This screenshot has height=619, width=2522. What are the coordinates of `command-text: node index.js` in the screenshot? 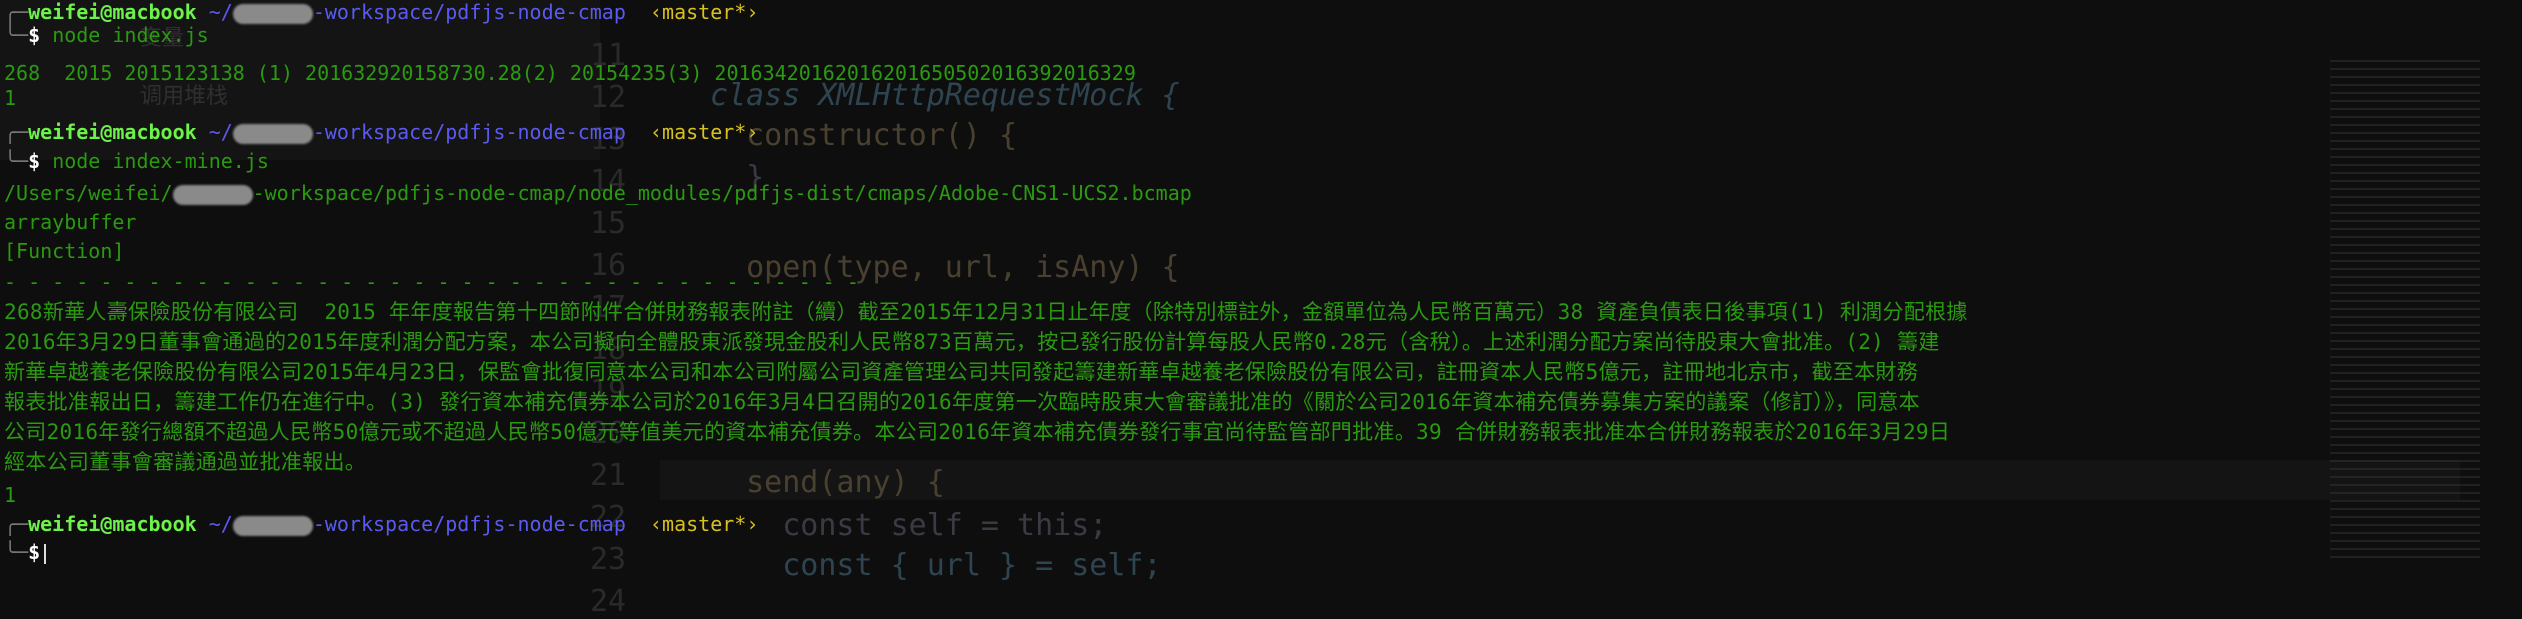 It's located at (130, 35).